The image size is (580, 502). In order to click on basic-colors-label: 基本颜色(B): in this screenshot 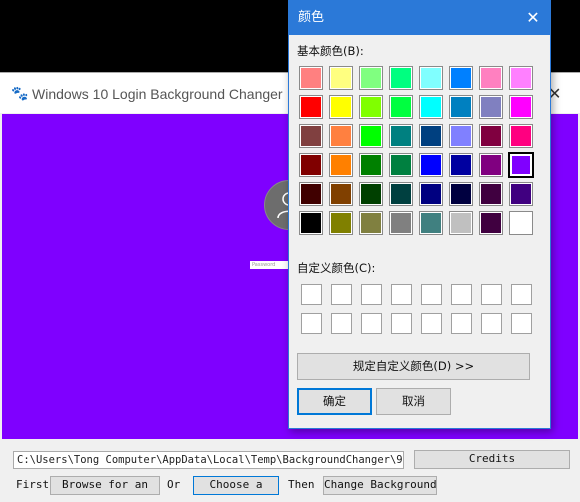, I will do `click(330, 51)`.